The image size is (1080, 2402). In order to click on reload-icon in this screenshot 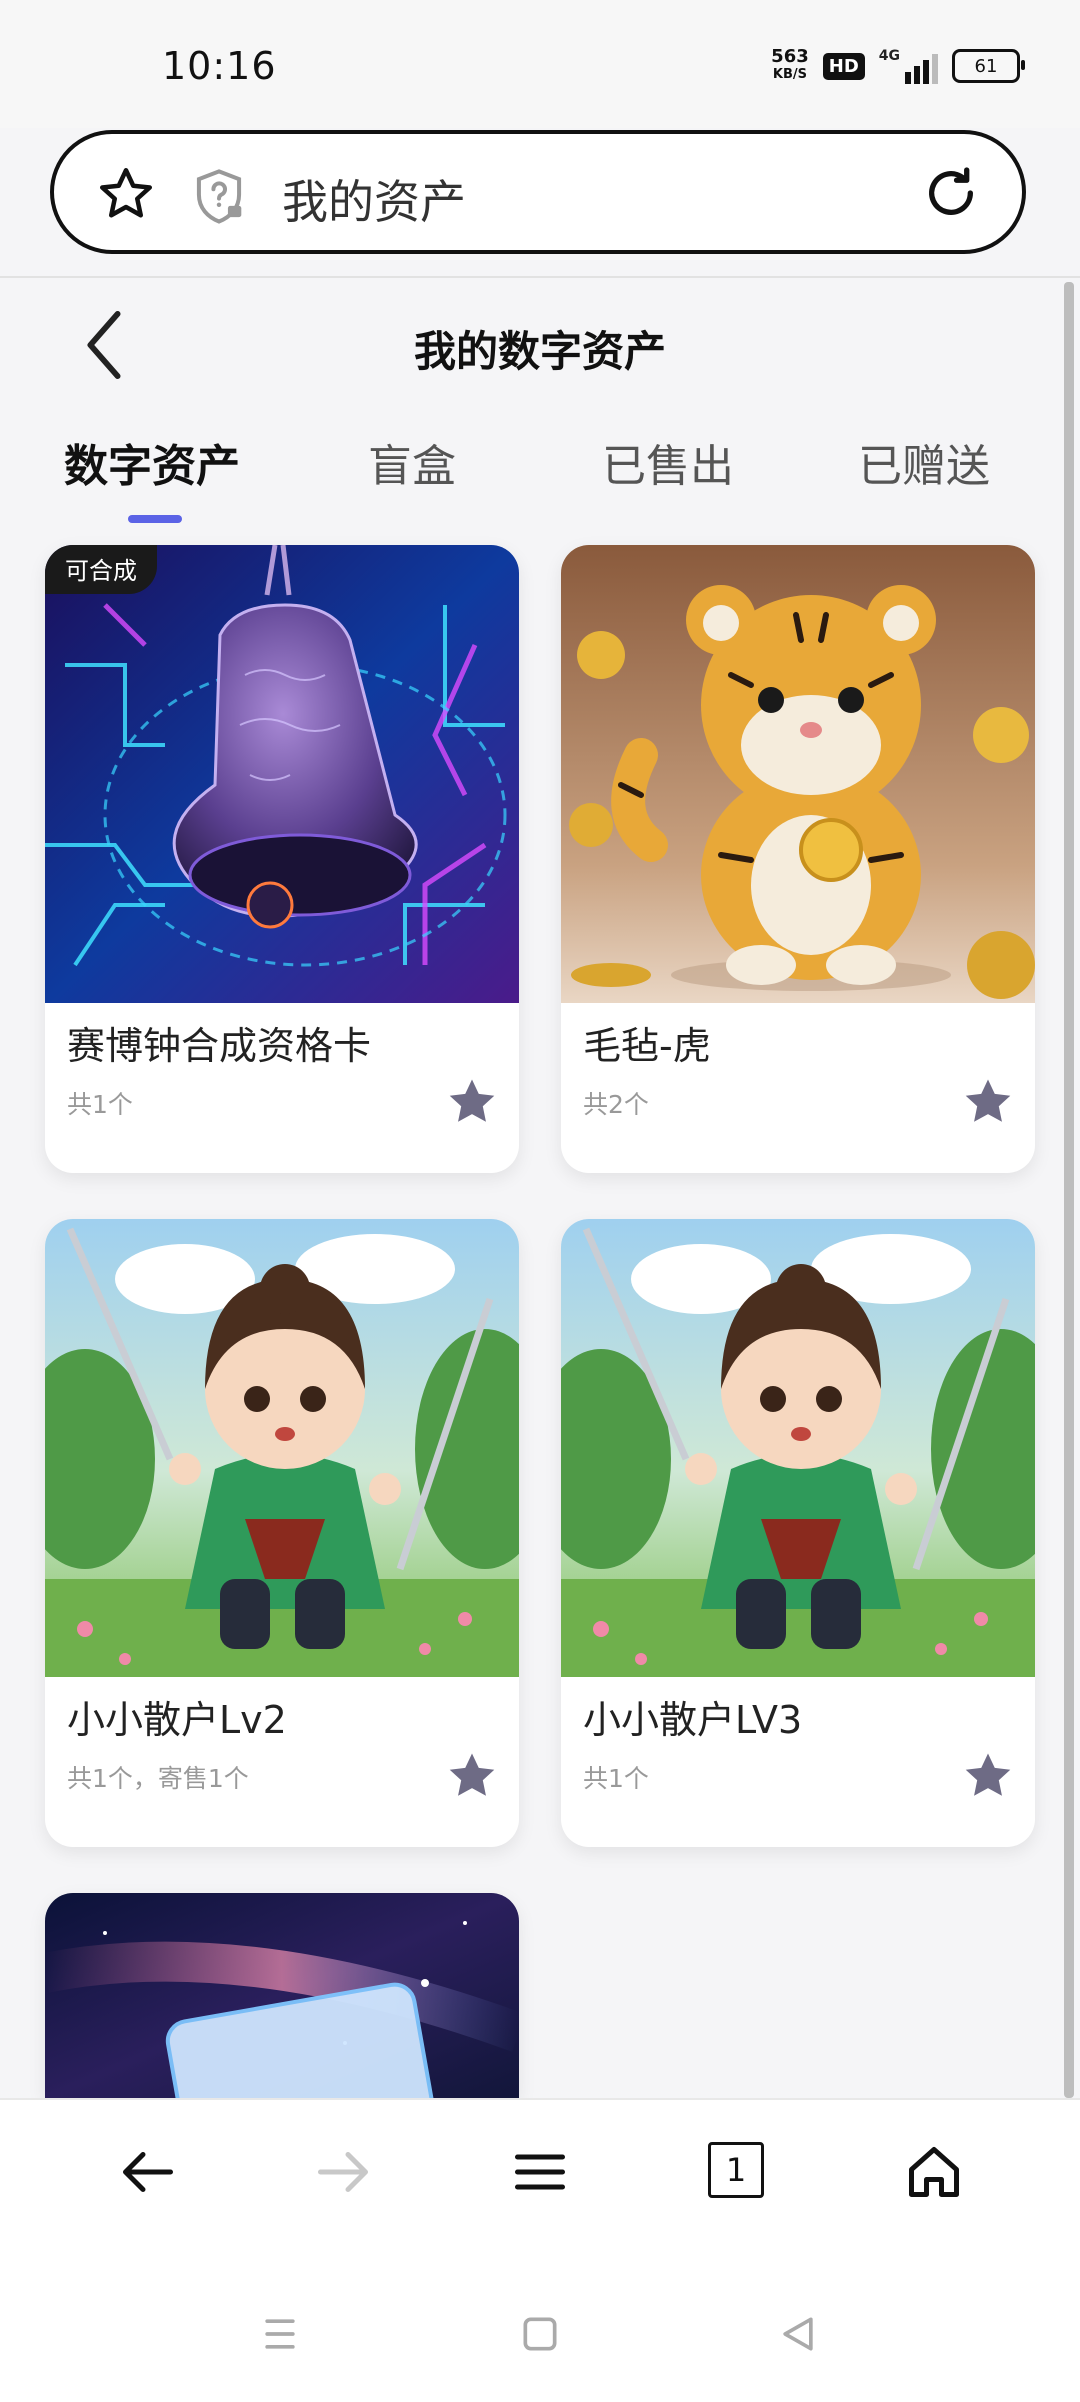, I will do `click(951, 193)`.